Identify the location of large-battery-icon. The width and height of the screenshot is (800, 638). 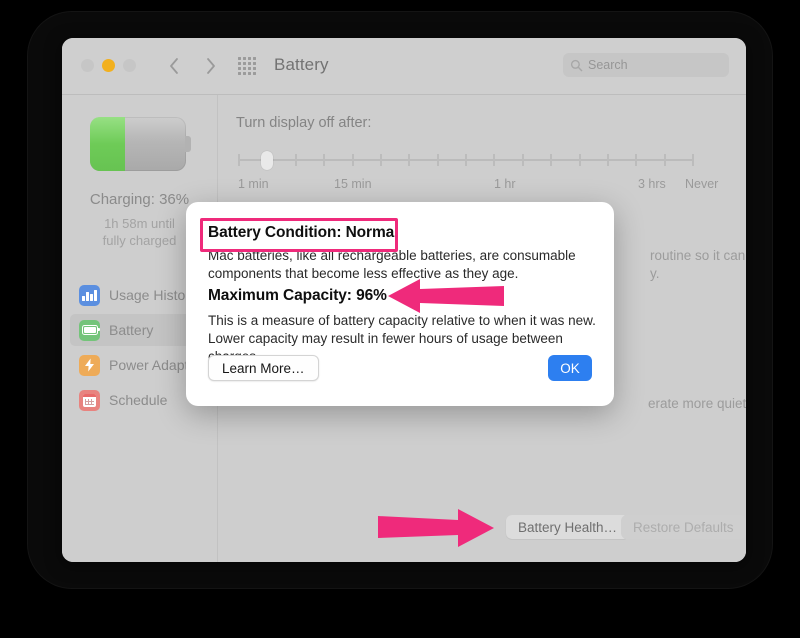
(140, 144).